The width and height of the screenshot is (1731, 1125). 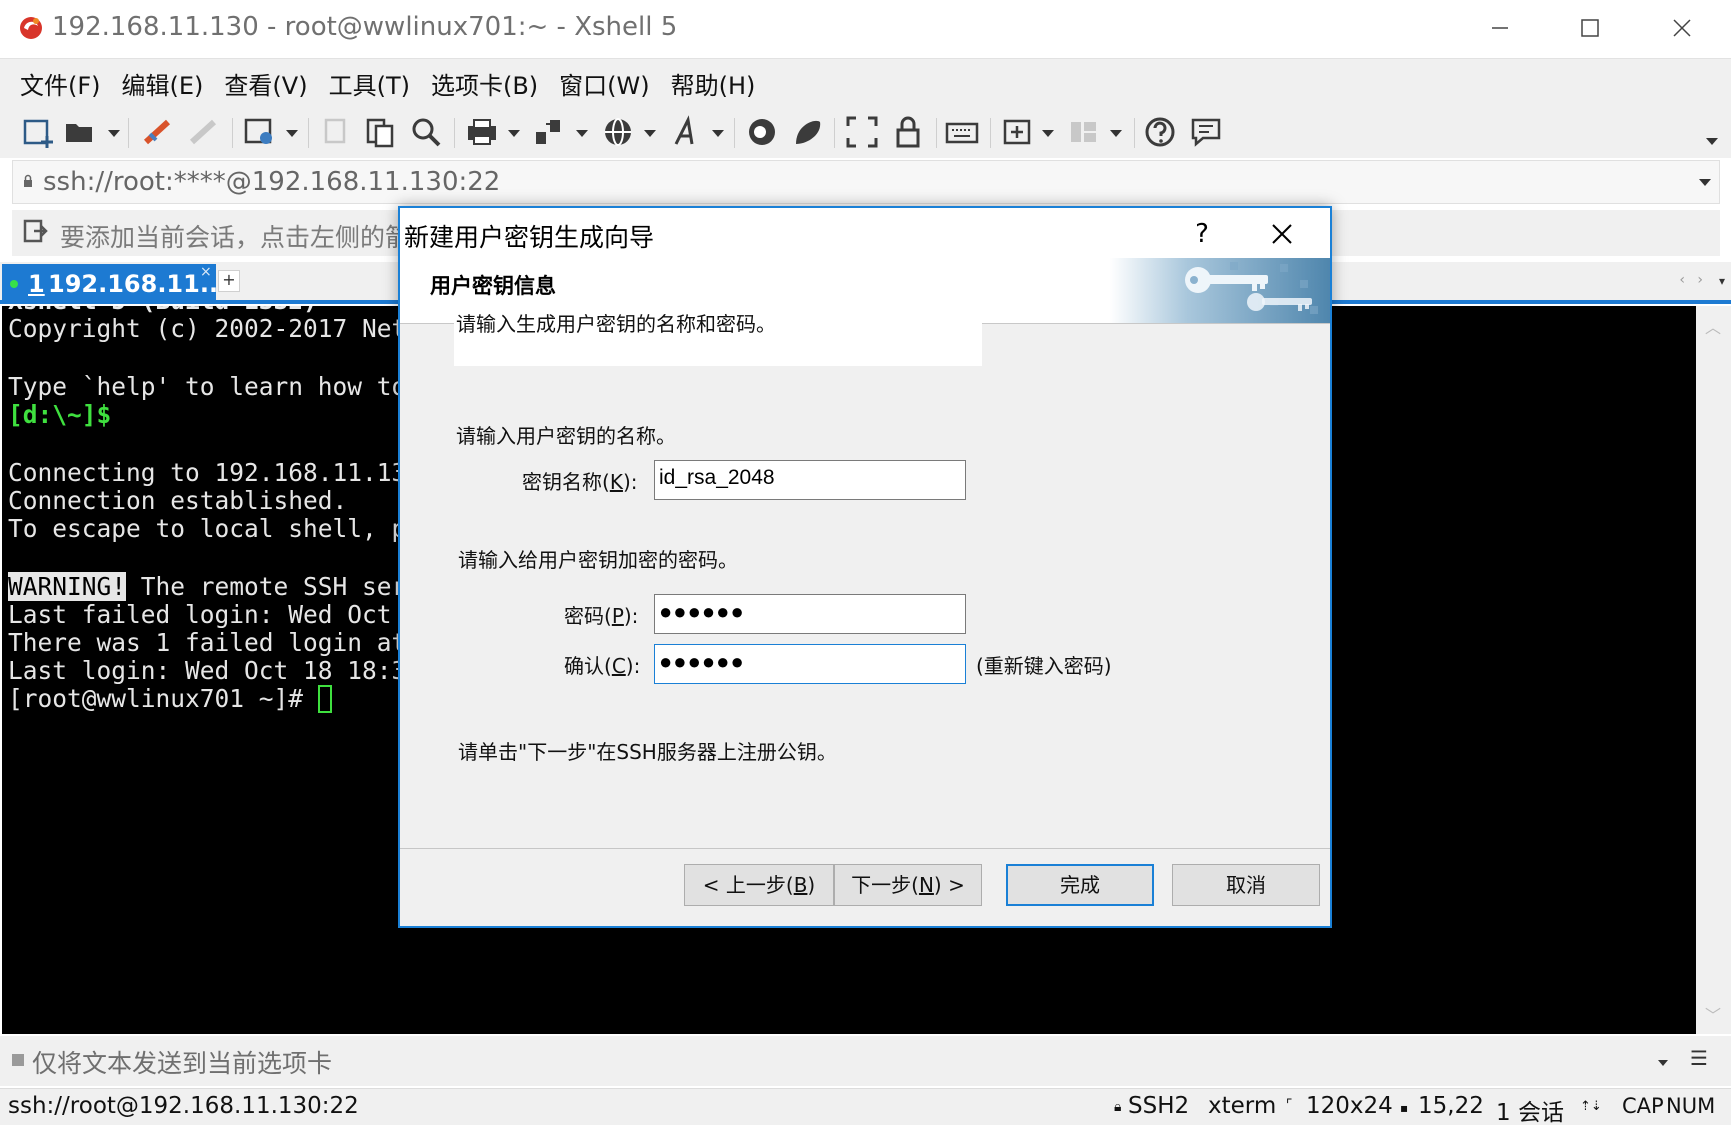 I want to click on transfer-icon, so click(x=550, y=132).